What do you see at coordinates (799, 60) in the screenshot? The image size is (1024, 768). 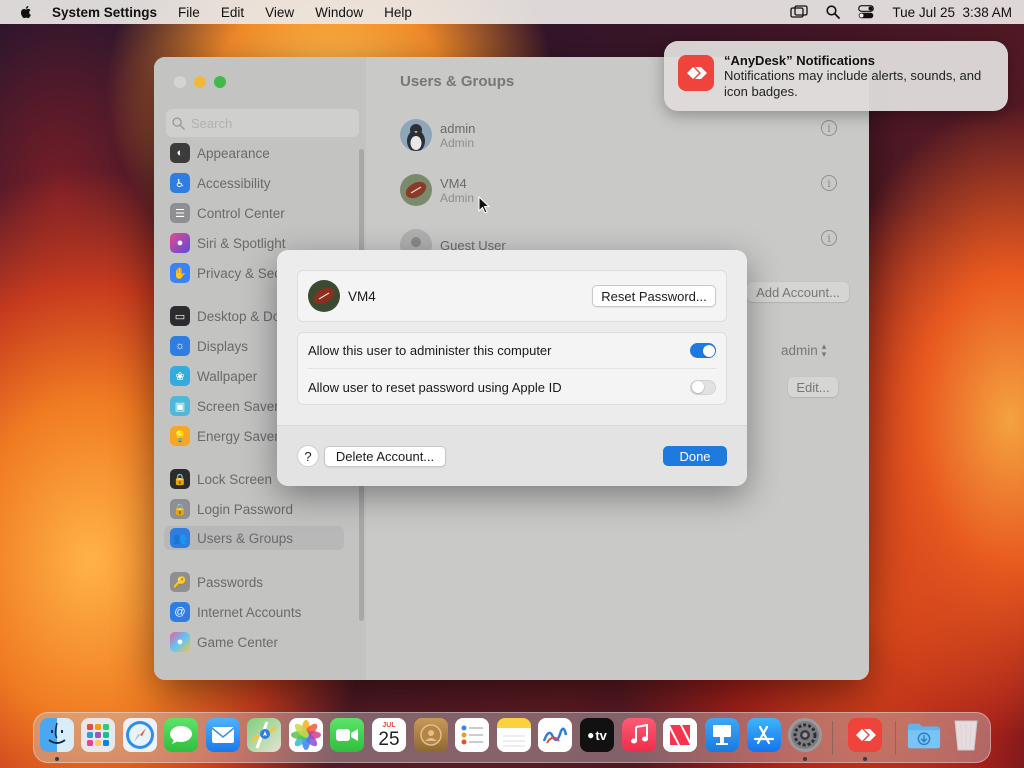 I see `notification-title: “AnyDesk” Notifications` at bounding box center [799, 60].